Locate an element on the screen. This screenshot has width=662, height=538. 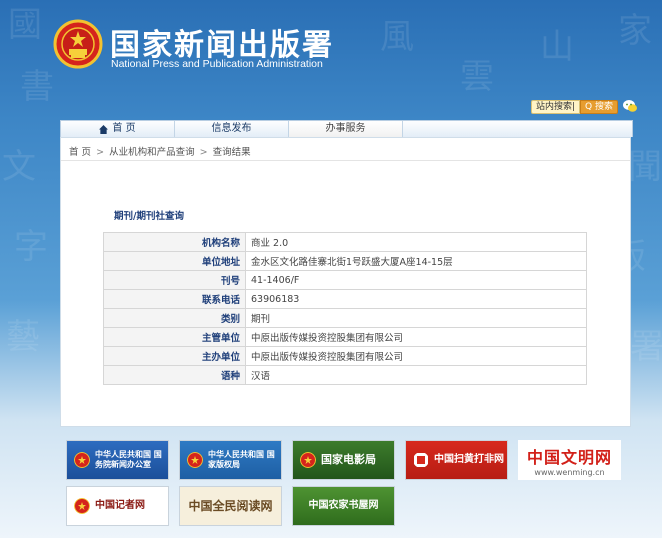
home-icon is located at coordinates (104, 129).